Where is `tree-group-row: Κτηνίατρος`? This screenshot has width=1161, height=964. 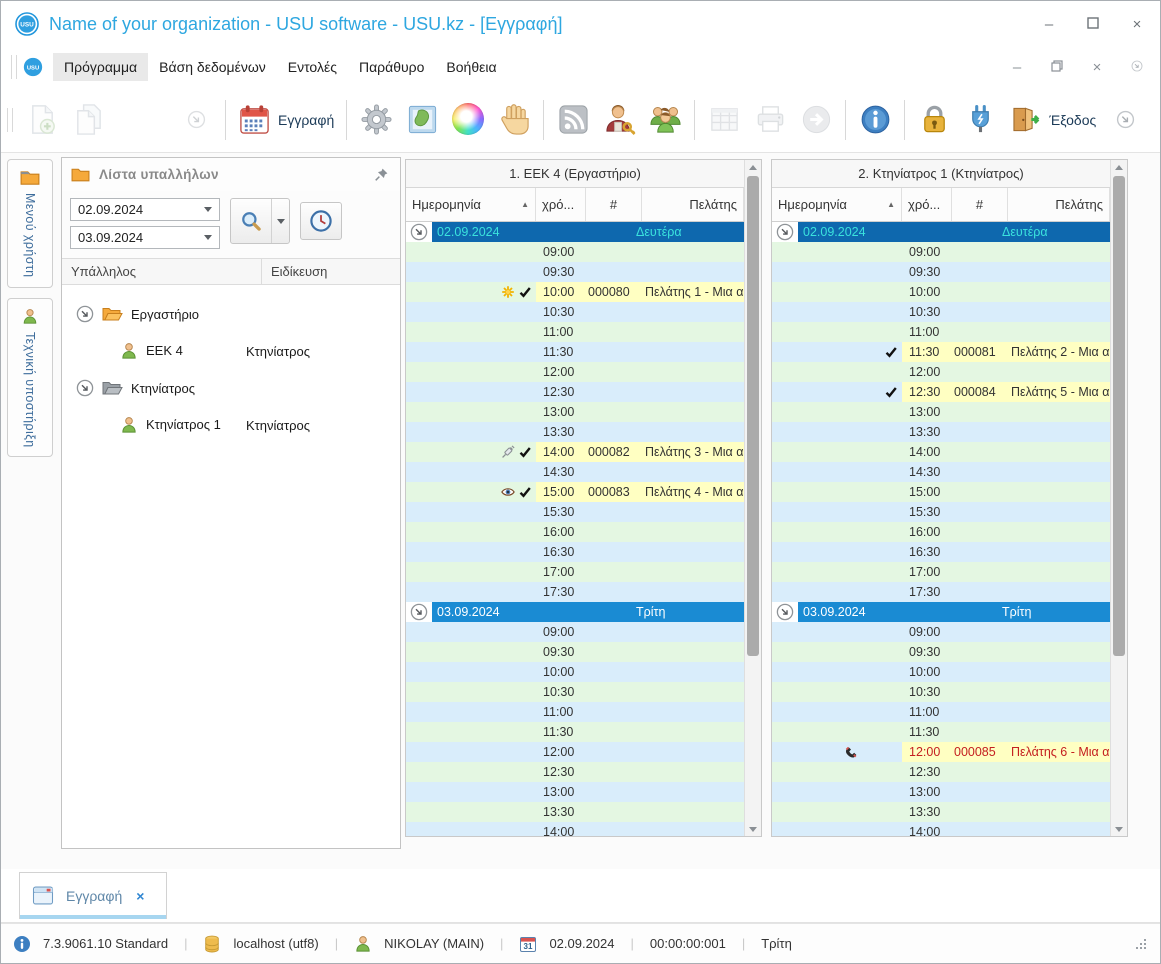 tree-group-row: Κτηνίατρος is located at coordinates (231, 388).